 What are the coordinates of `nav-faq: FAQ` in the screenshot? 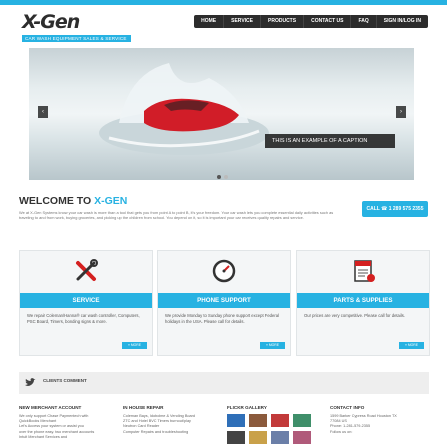 It's located at (362, 21).